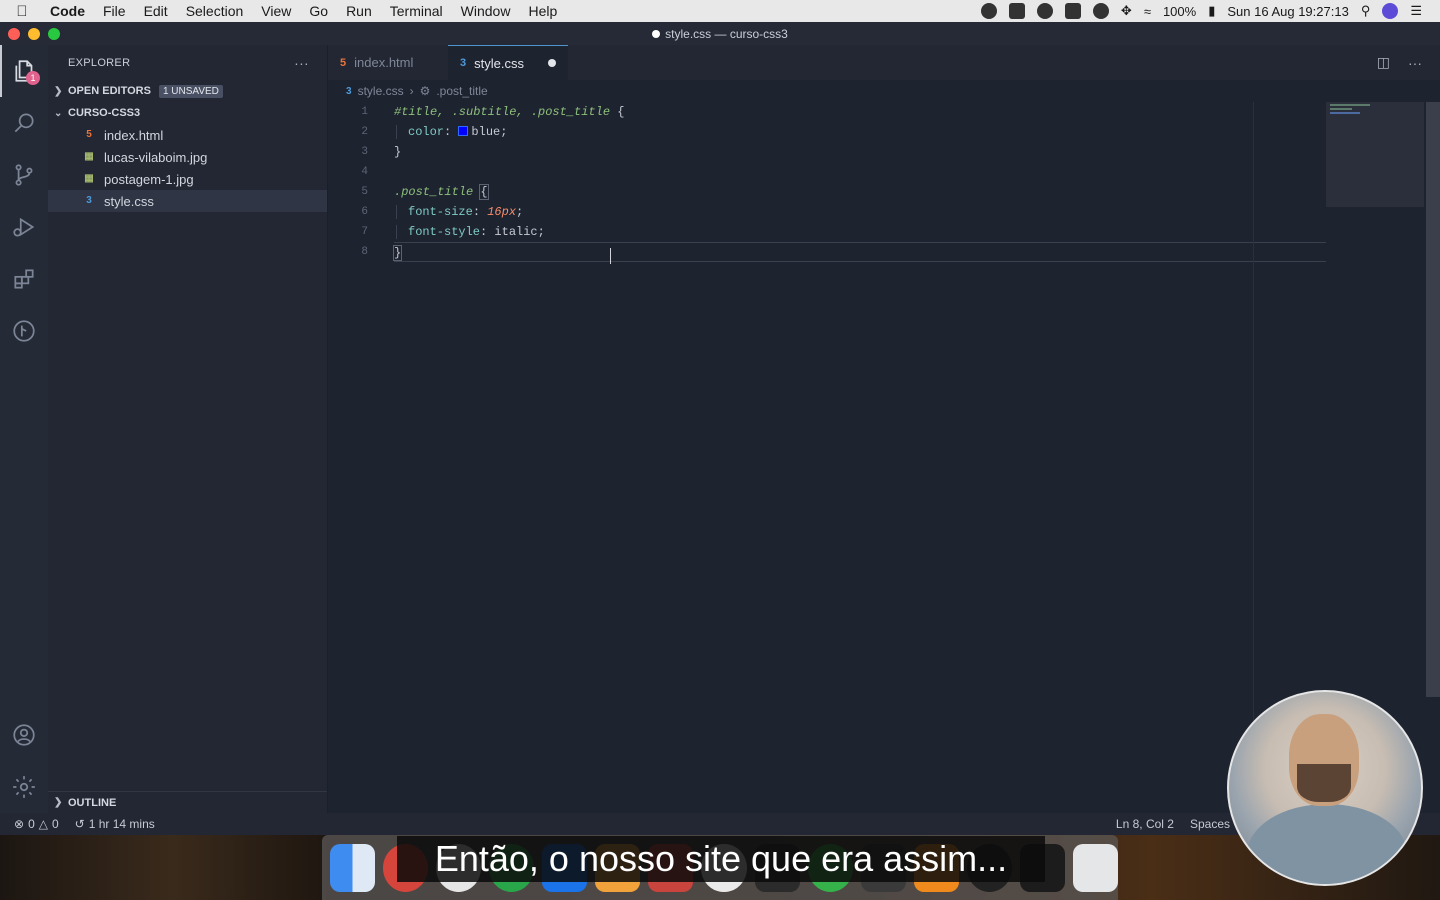 This screenshot has height=900, width=1440. Describe the element at coordinates (1416, 11) in the screenshot. I see `control-center-icon: ☰` at that location.